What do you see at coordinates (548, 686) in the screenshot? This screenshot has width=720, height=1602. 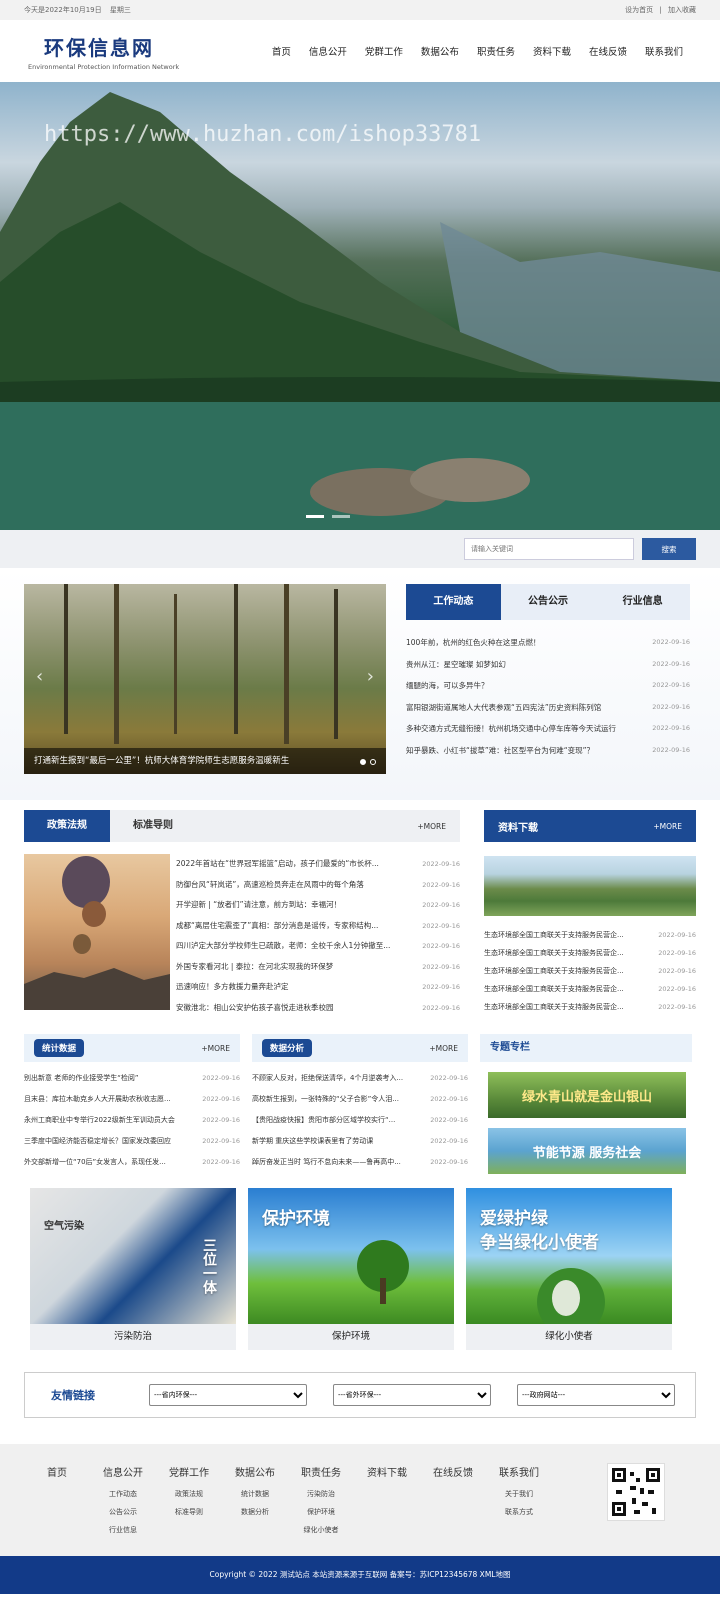 I see `list-item: 缅腿的海，可以多异牛？ 2022-09-16` at bounding box center [548, 686].